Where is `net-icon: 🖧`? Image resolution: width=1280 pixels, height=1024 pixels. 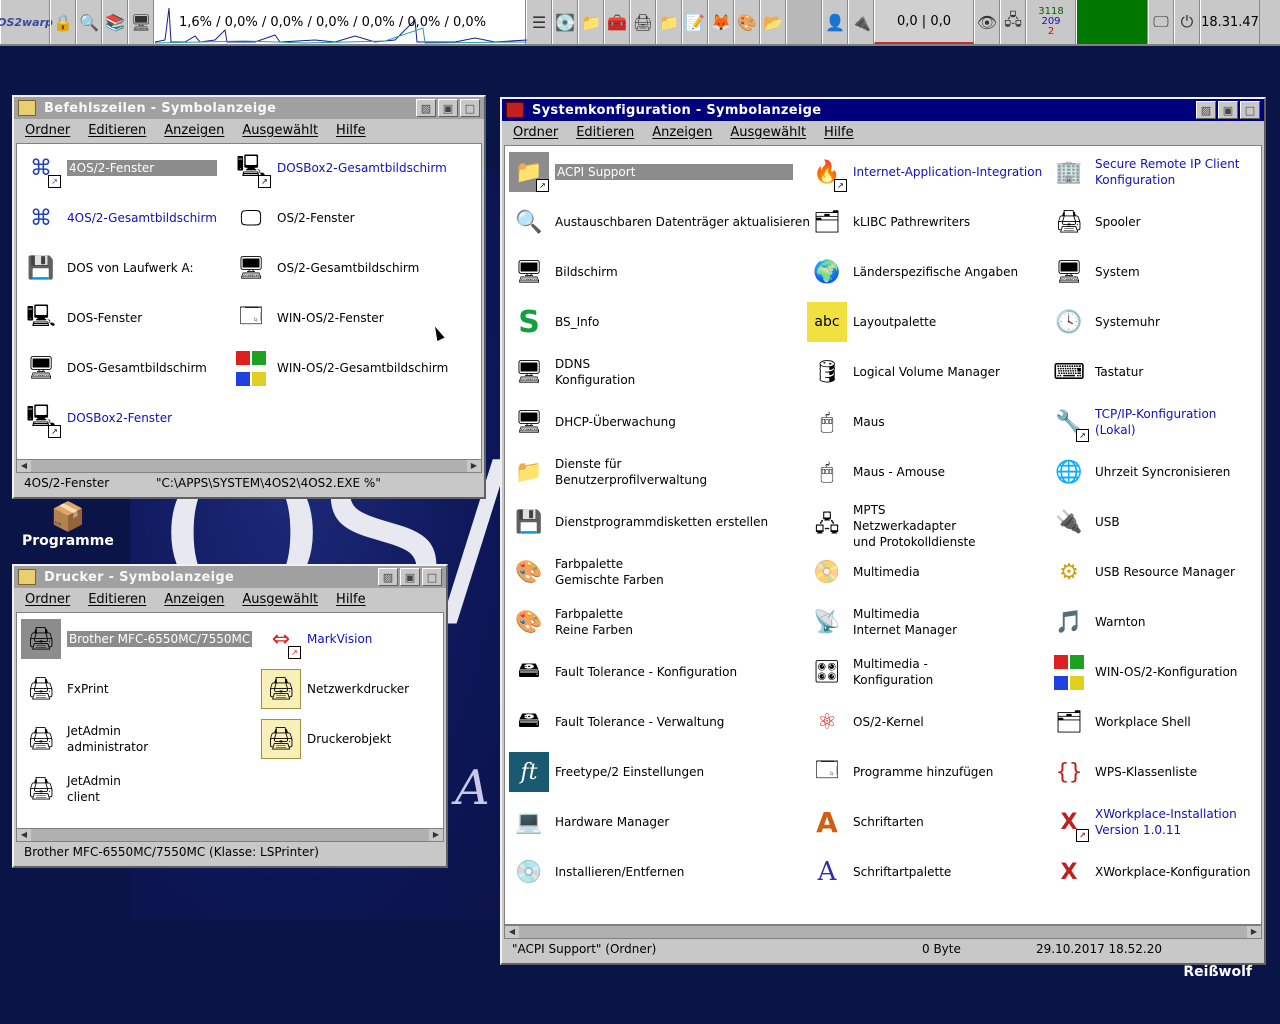
net-icon: 🖧 is located at coordinates (1013, 22).